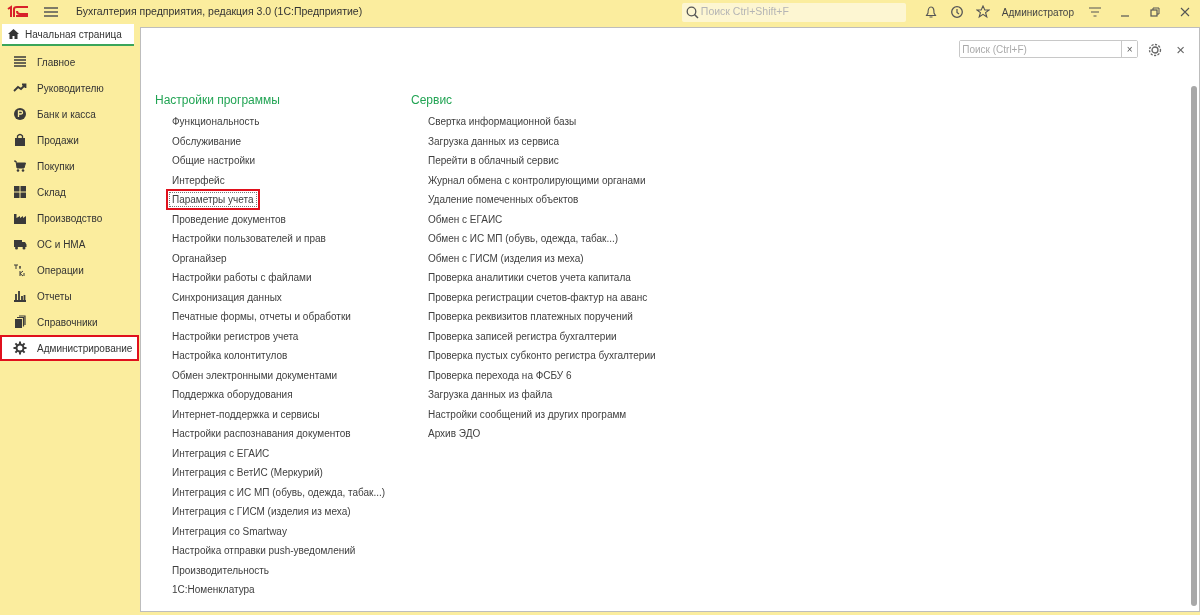 This screenshot has width=1200, height=615. What do you see at coordinates (529, 277) in the screenshot?
I see `settings-link: Проверка аналитики счетов учета капитала` at bounding box center [529, 277].